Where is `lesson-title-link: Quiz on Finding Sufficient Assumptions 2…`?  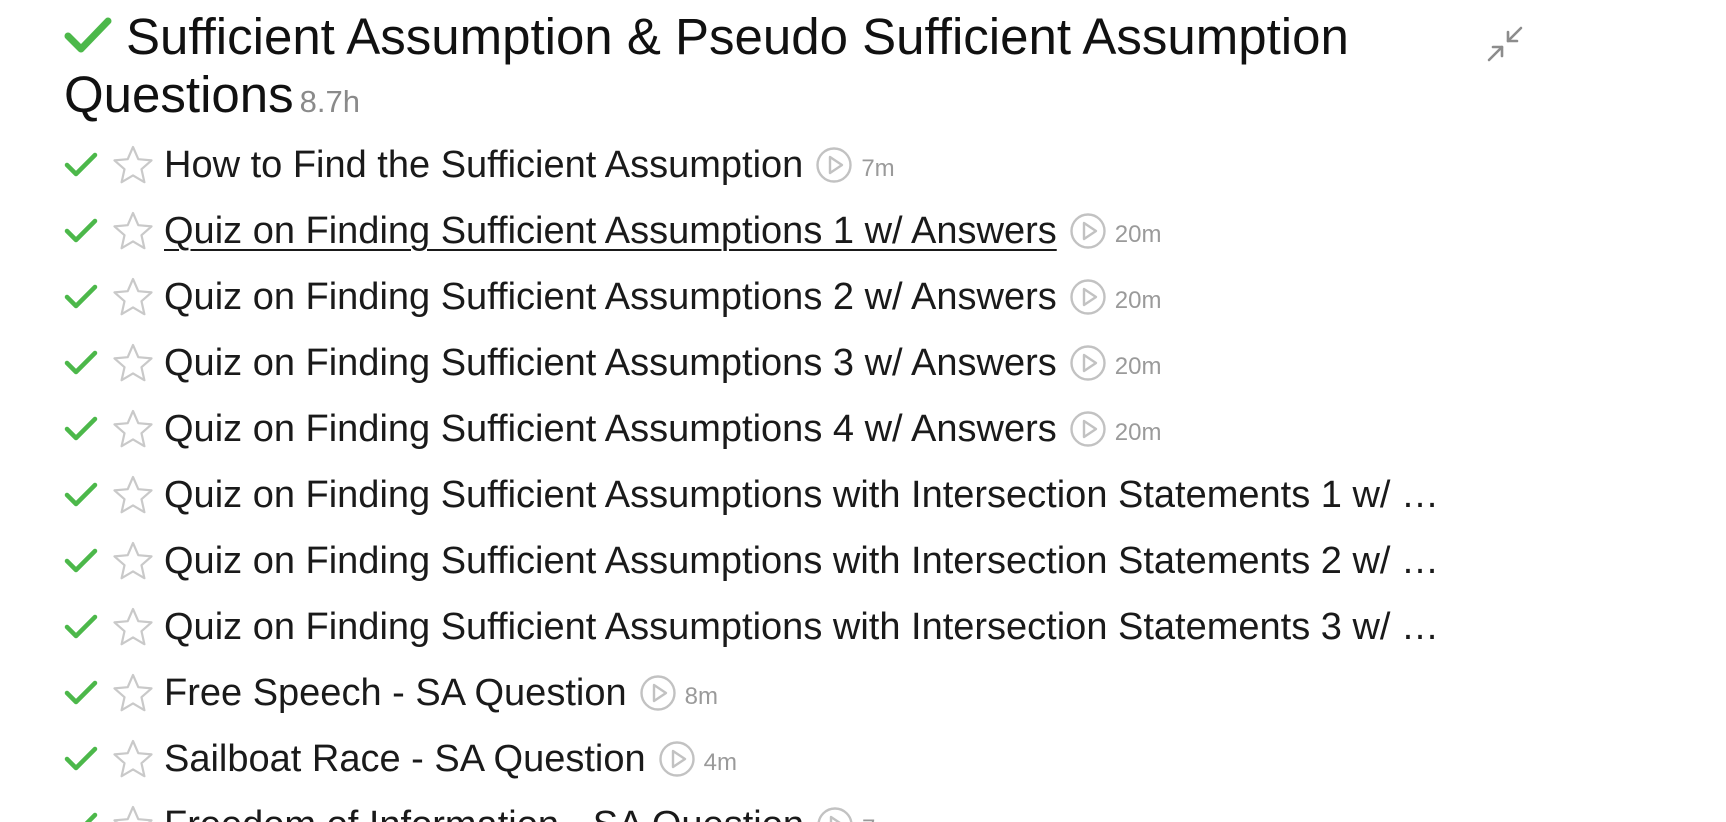
lesson-title-link: Quiz on Finding Sufficient Assumptions 2… is located at coordinates (610, 297).